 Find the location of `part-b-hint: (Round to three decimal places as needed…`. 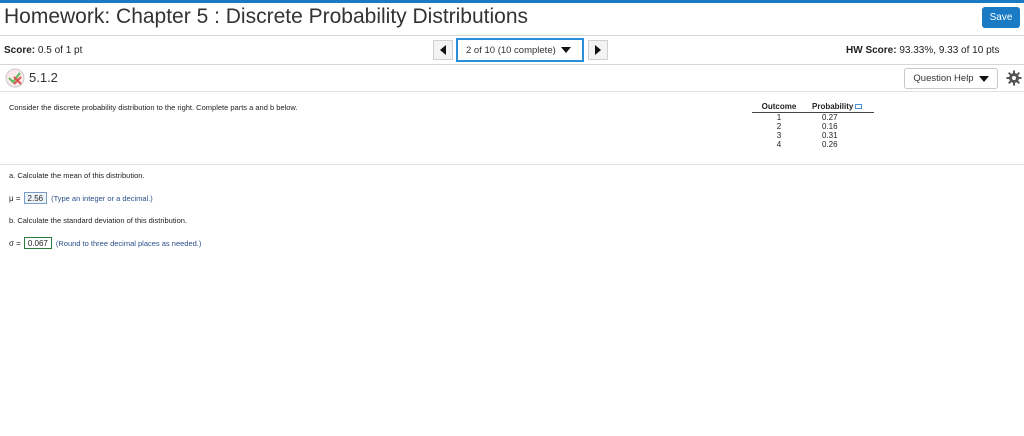

part-b-hint: (Round to three decimal places as needed… is located at coordinates (128, 243).